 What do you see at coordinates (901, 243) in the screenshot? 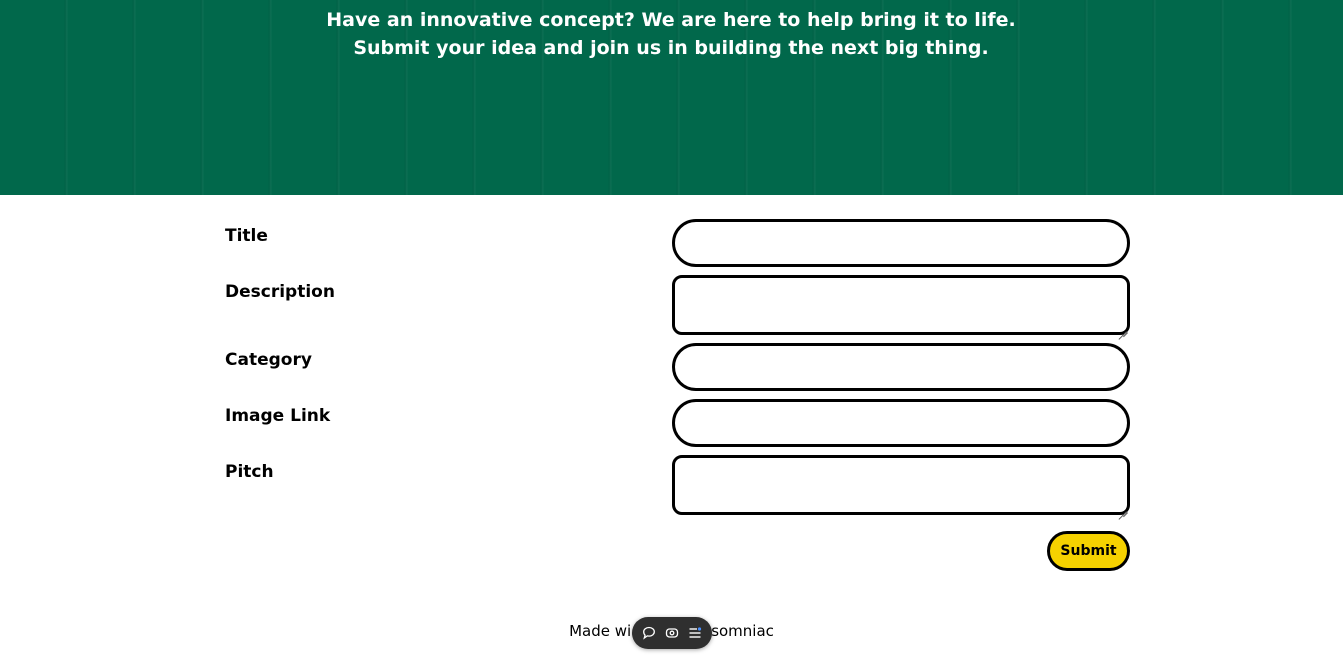
I see `title-input` at bounding box center [901, 243].